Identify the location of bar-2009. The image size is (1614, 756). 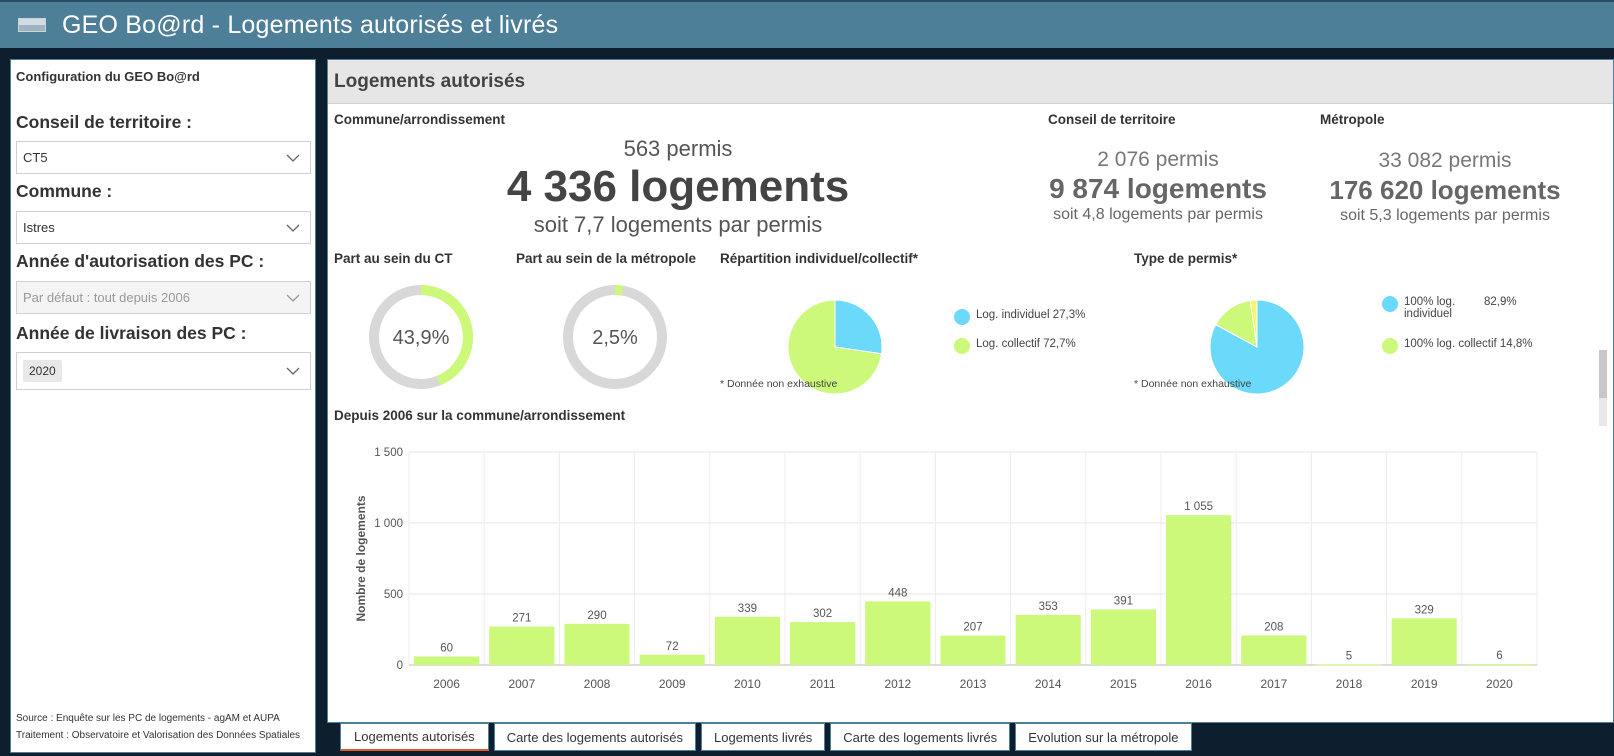
(672, 659).